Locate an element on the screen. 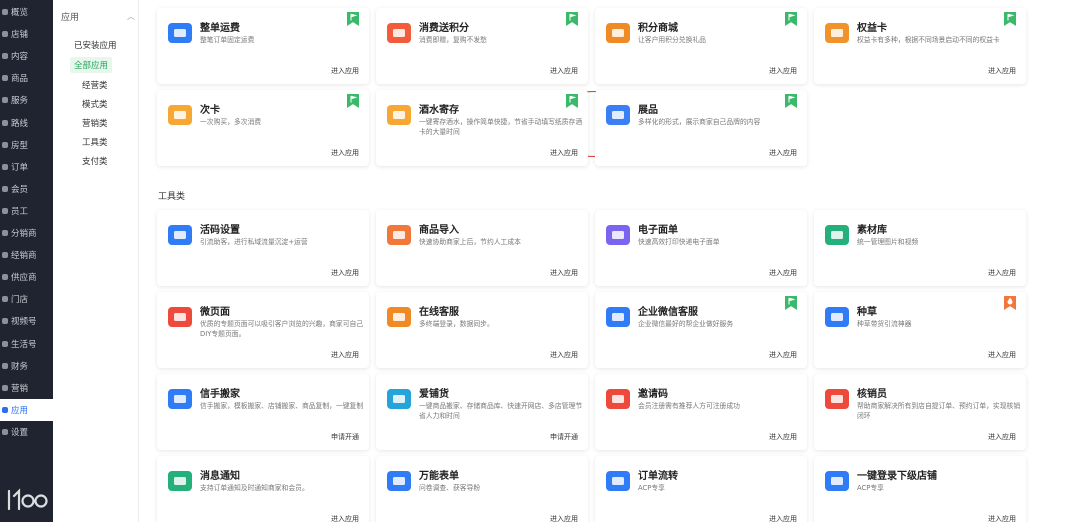 This screenshot has height=522, width=1080. nav-item-3: 商品 is located at coordinates (26, 78).